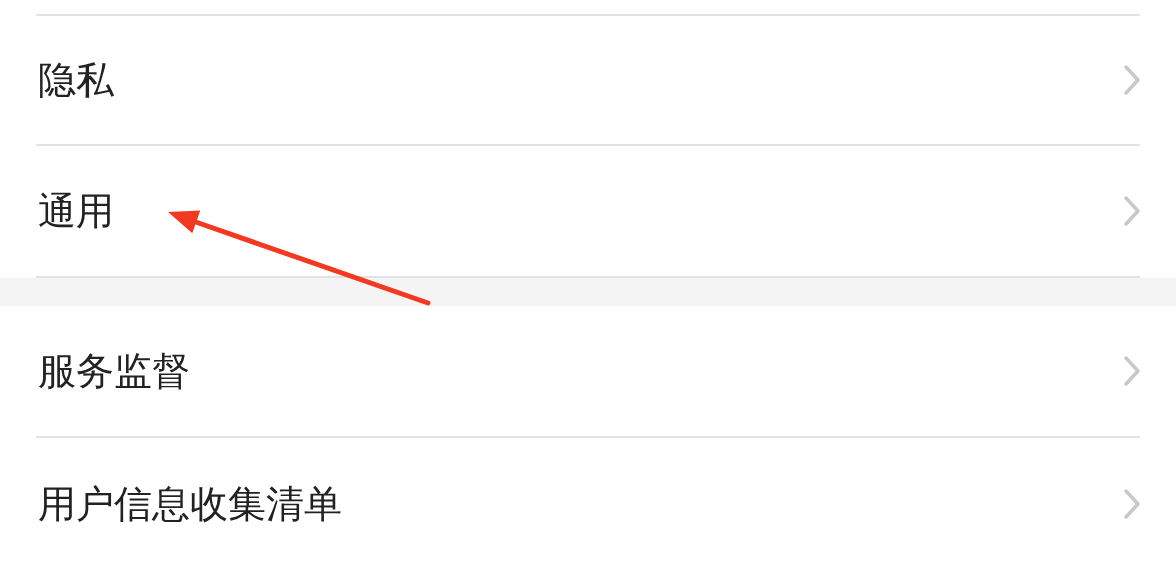 Image resolution: width=1176 pixels, height=566 pixels. What do you see at coordinates (75, 80) in the screenshot?
I see `row-label: 隐私` at bounding box center [75, 80].